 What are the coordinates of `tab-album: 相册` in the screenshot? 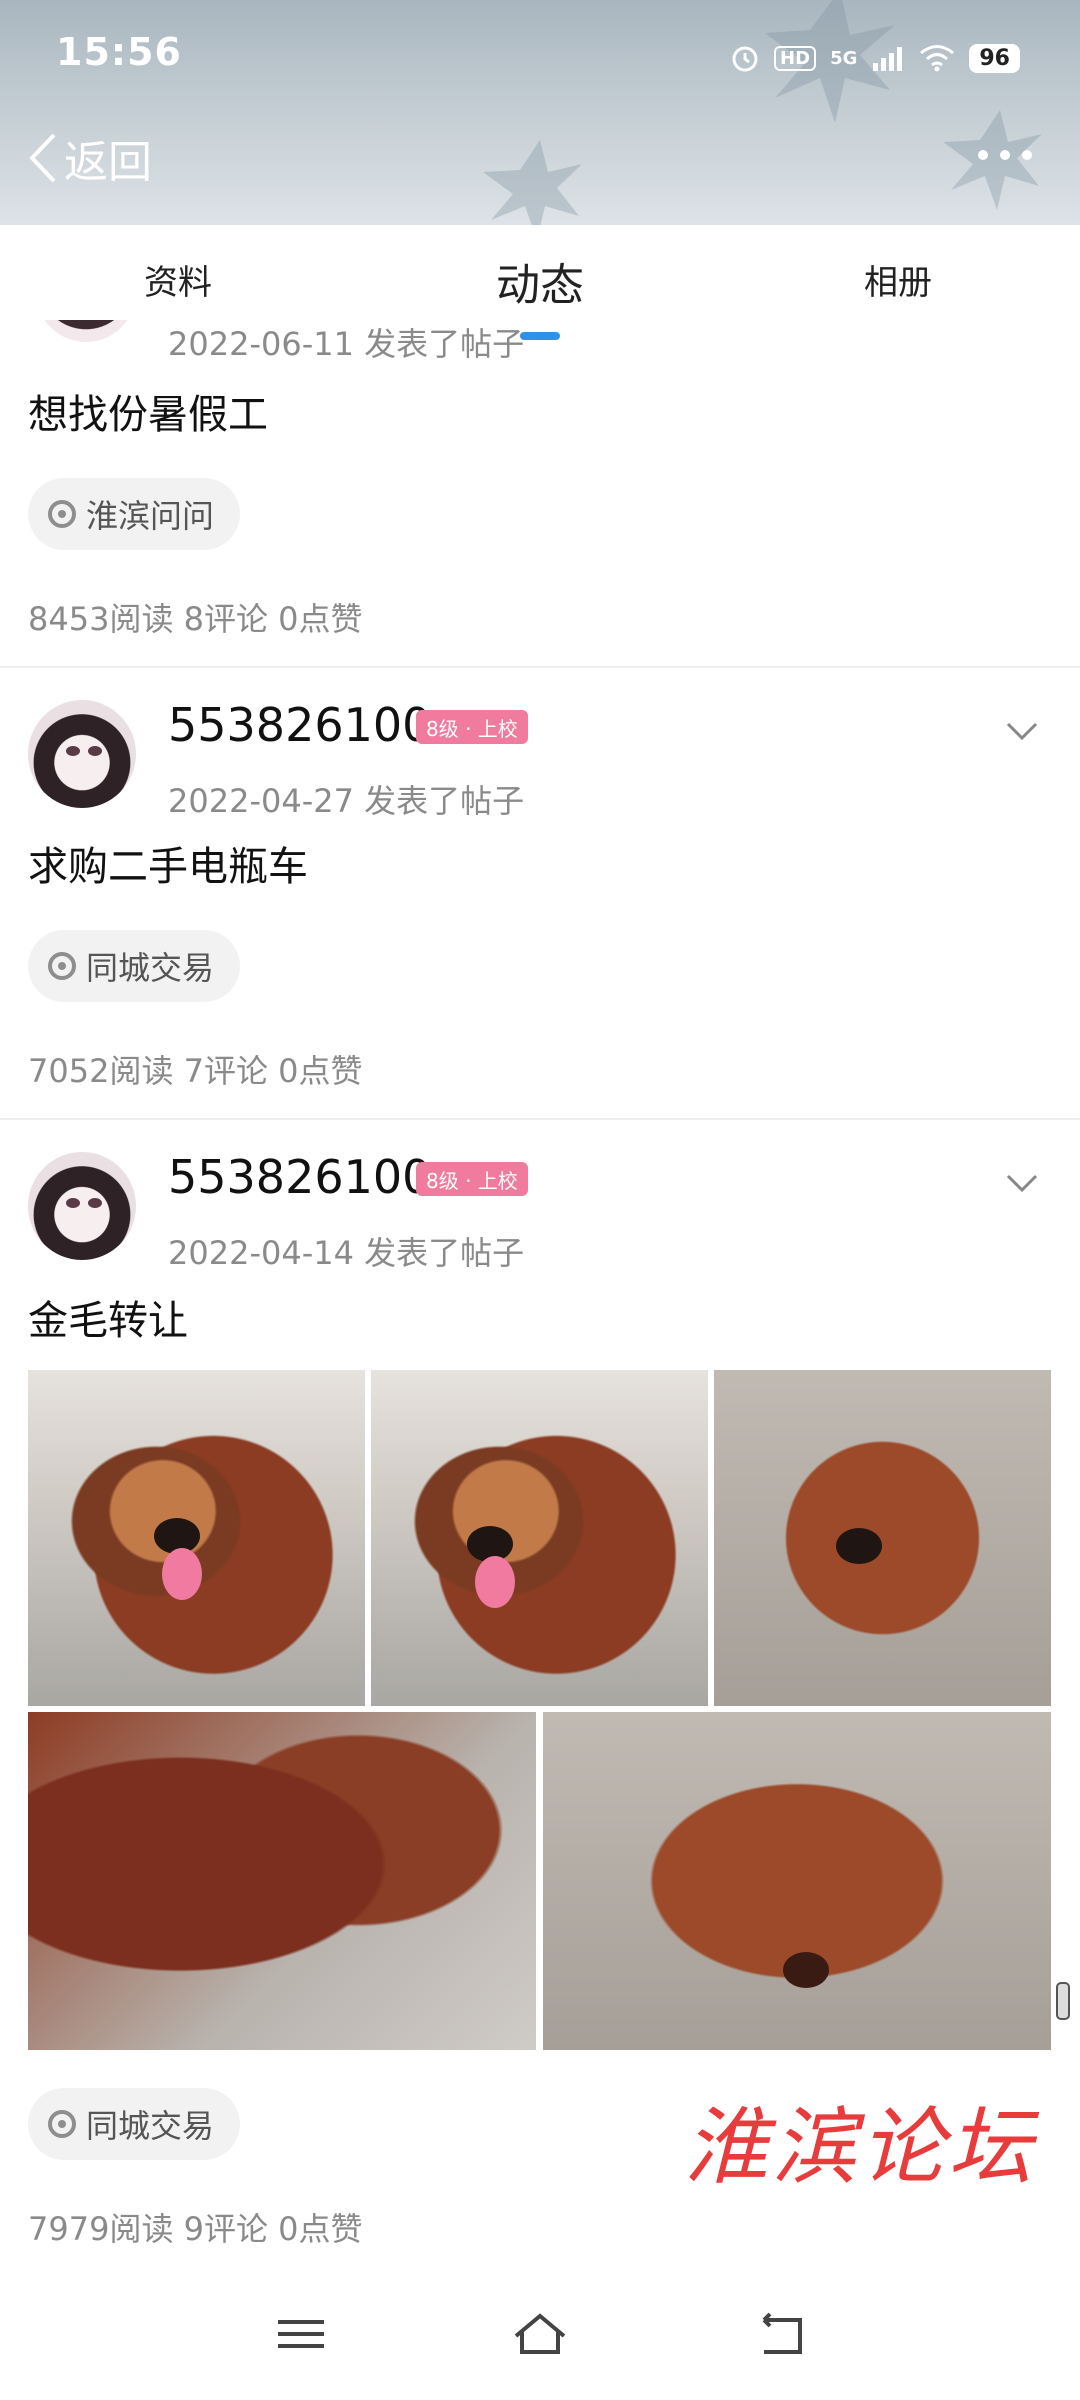 It's located at (898, 279).